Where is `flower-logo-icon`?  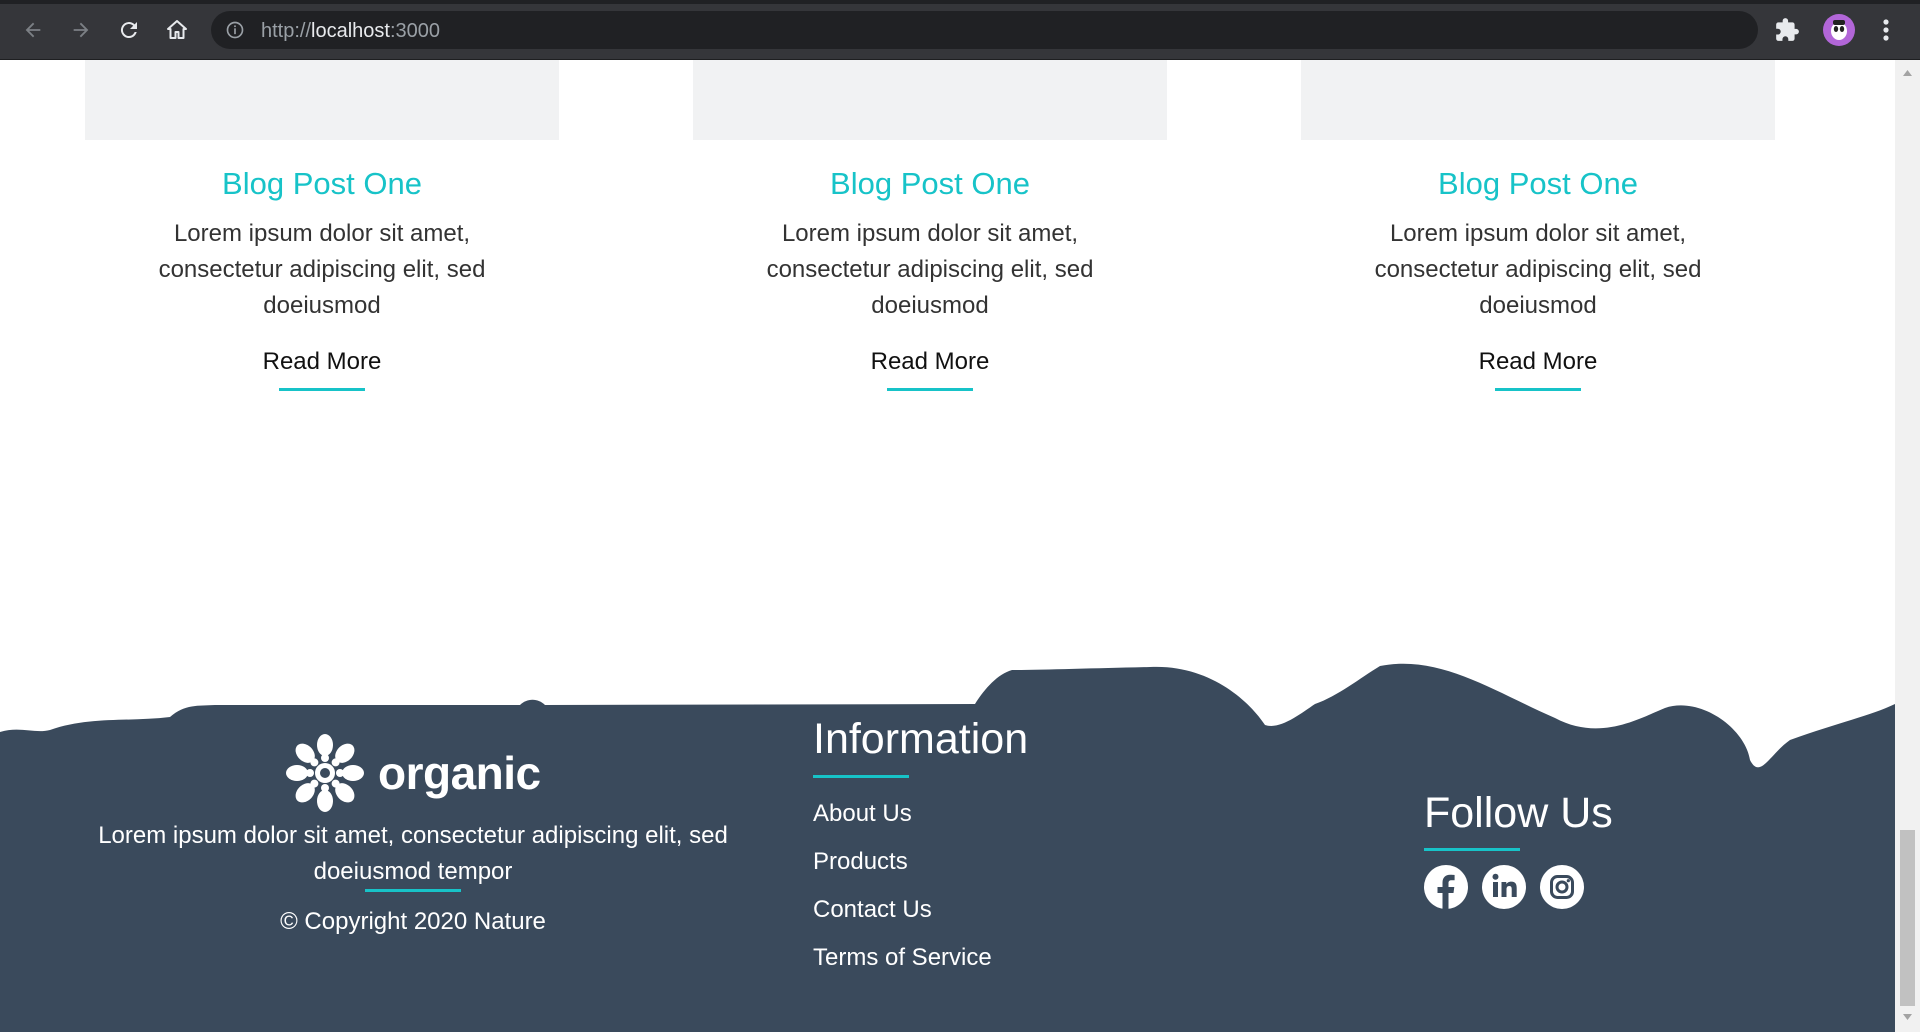
flower-logo-icon is located at coordinates (325, 773).